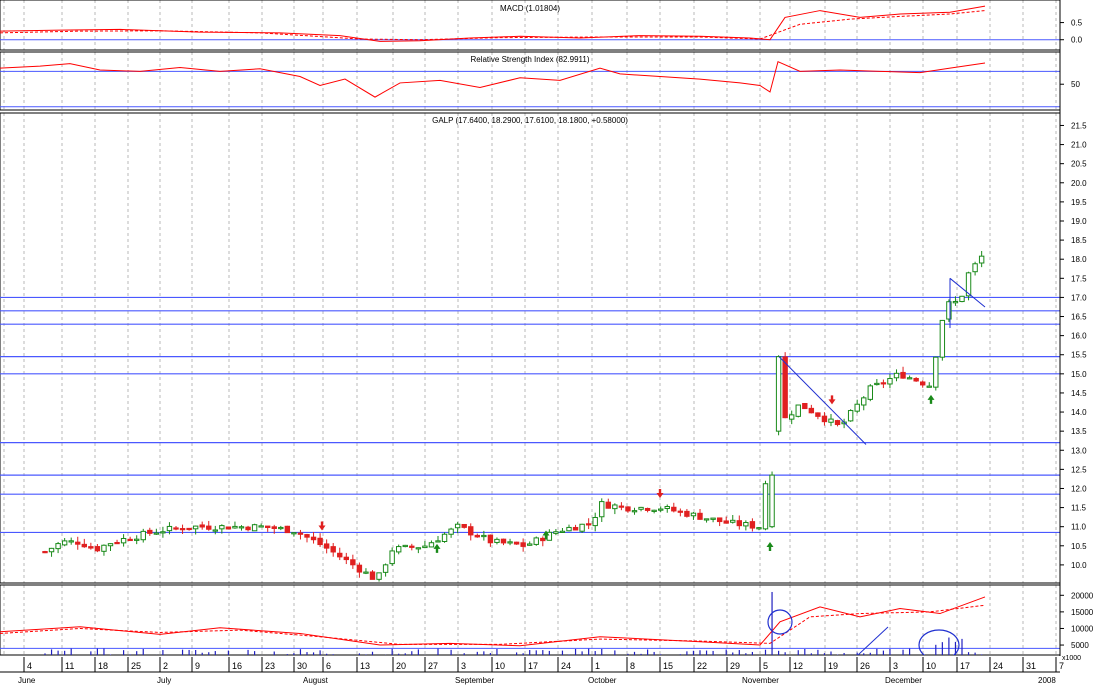  Describe the element at coordinates (1079, 546) in the screenshot. I see `price-tick-label: 10.5` at that location.